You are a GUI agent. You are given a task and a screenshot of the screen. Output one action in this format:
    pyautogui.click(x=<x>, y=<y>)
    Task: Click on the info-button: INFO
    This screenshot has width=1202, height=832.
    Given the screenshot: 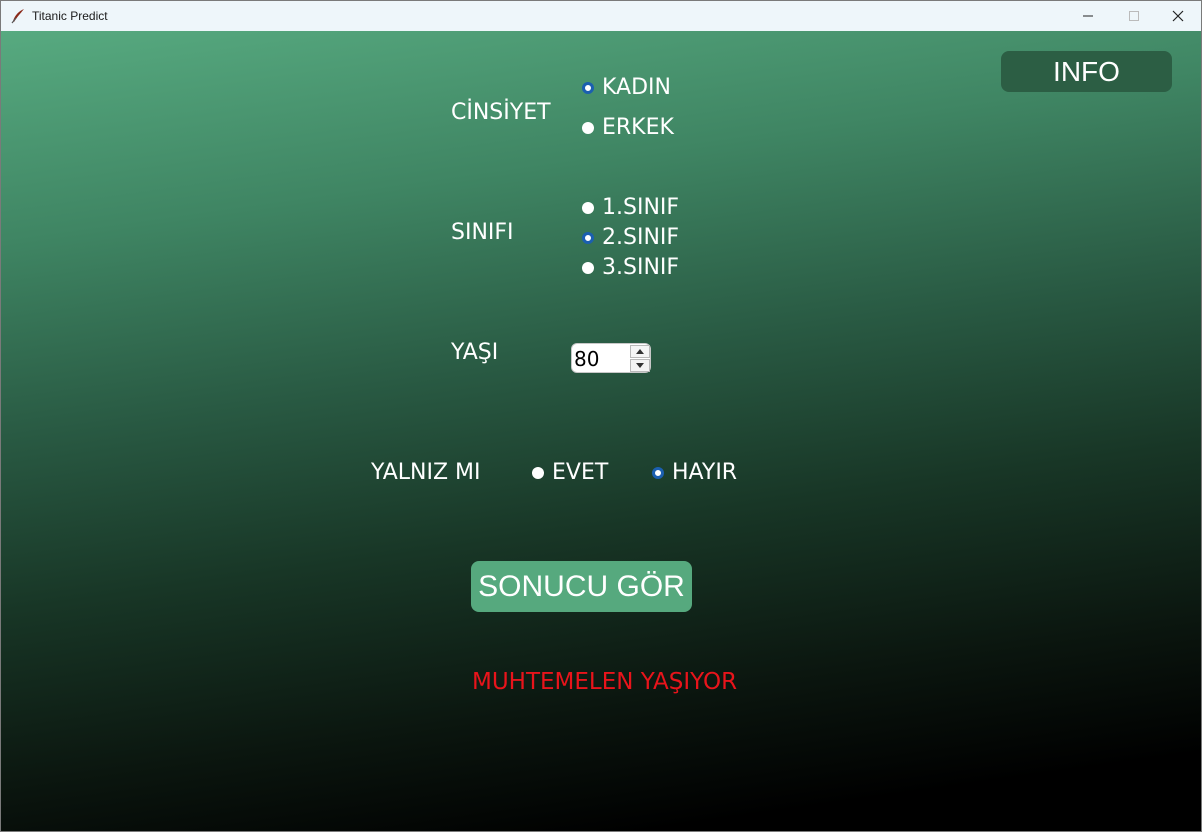 What is the action you would take?
    pyautogui.click(x=1086, y=71)
    